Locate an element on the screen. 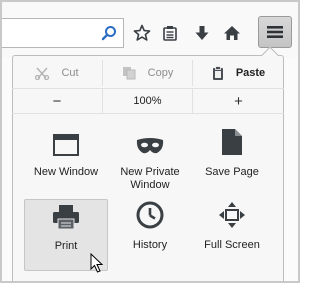  print-label: Print is located at coordinates (66, 246).